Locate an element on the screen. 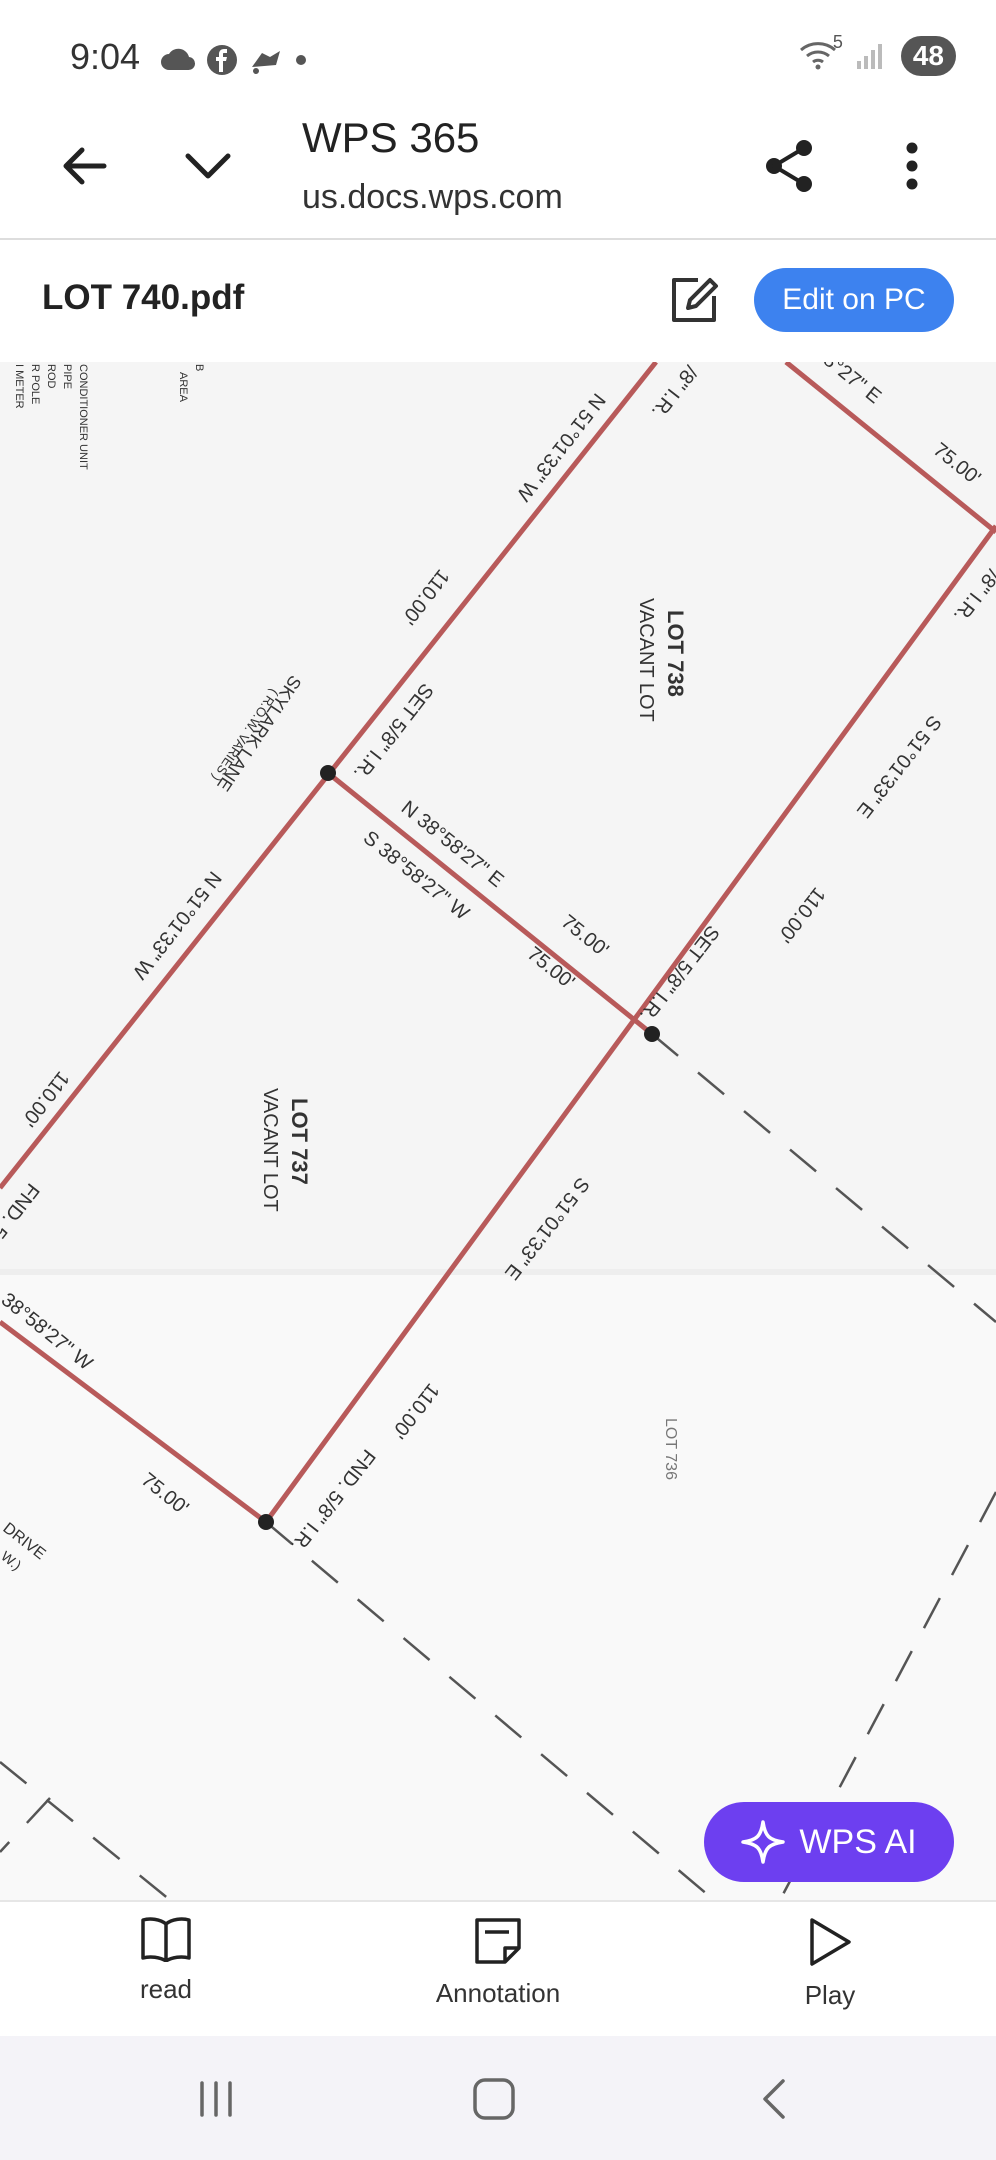 This screenshot has width=996, height=2160. back-arrow-icon is located at coordinates (85, 166).